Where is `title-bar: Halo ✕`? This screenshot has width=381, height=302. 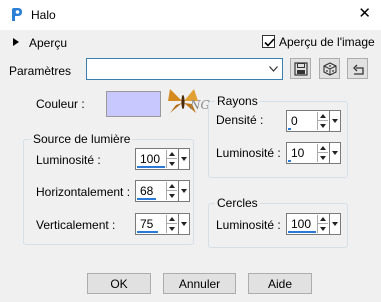
title-bar: Halo ✕ is located at coordinates (190, 15).